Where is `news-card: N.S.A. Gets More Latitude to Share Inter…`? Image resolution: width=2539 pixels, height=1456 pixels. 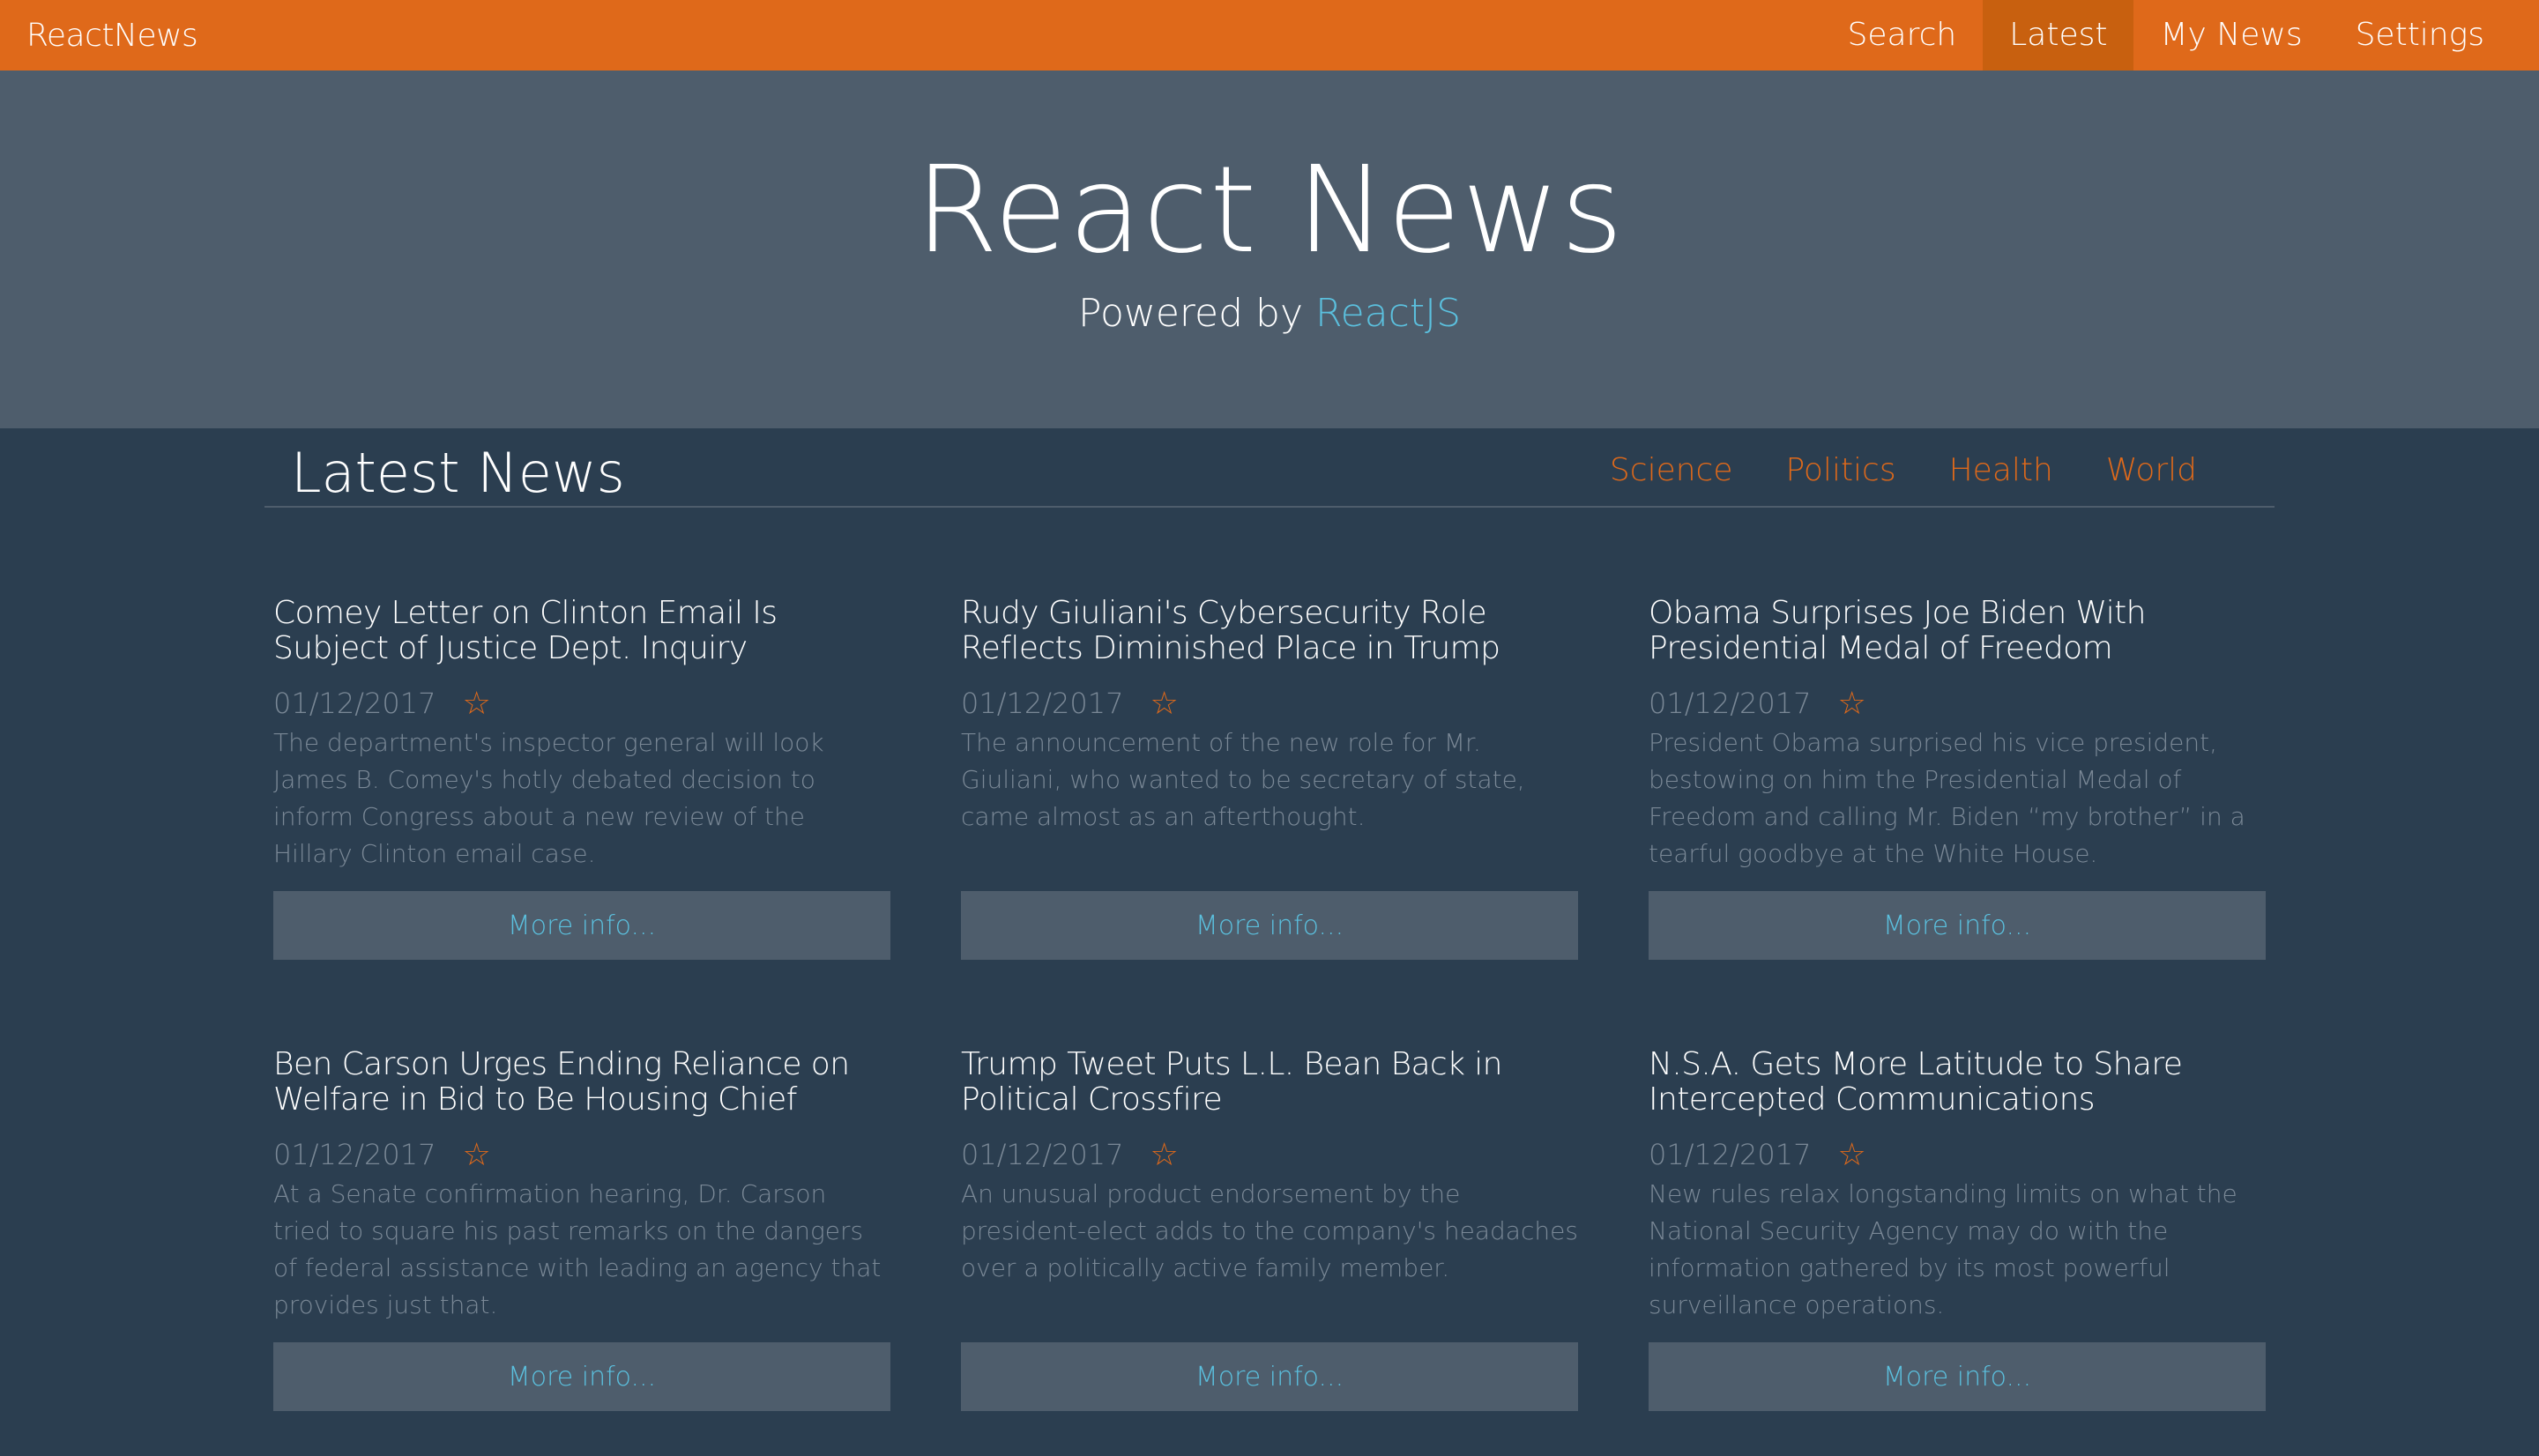 news-card: N.S.A. Gets More Latitude to Share Inter… is located at coordinates (1957, 1229).